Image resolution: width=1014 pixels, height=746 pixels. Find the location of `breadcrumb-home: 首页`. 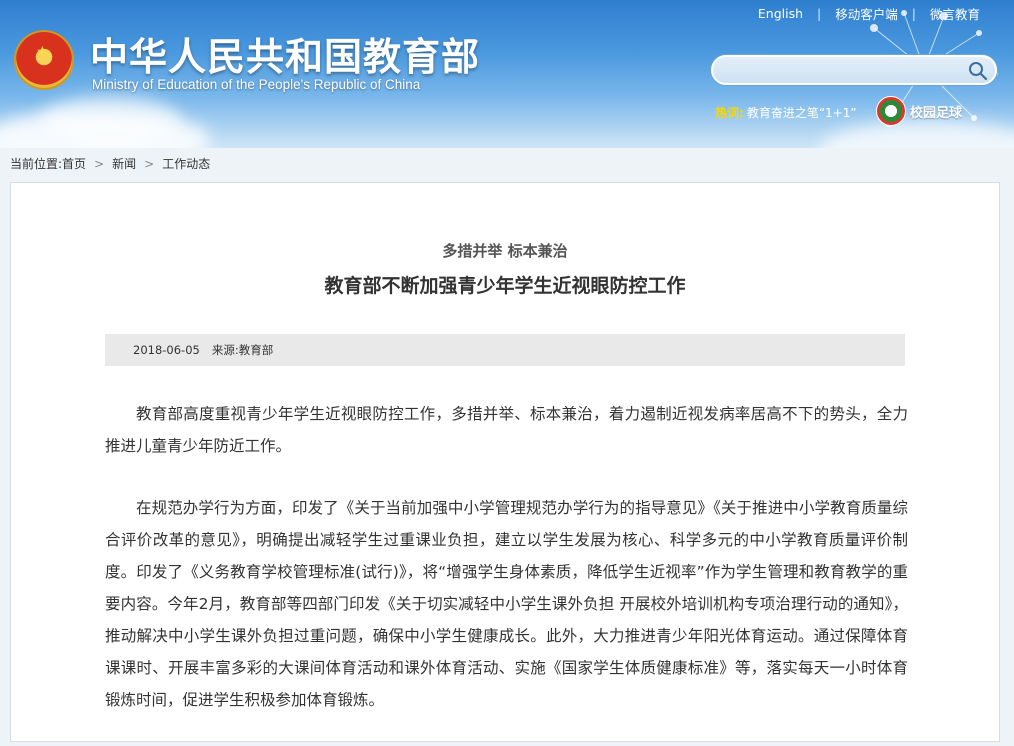

breadcrumb-home: 首页 is located at coordinates (74, 163).